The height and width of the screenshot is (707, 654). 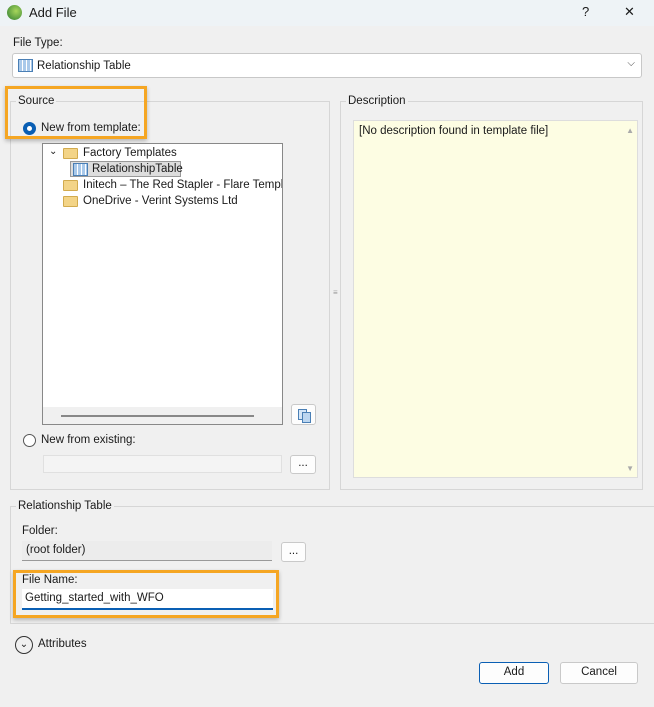 I want to click on description-label: Description, so click(x=377, y=101).